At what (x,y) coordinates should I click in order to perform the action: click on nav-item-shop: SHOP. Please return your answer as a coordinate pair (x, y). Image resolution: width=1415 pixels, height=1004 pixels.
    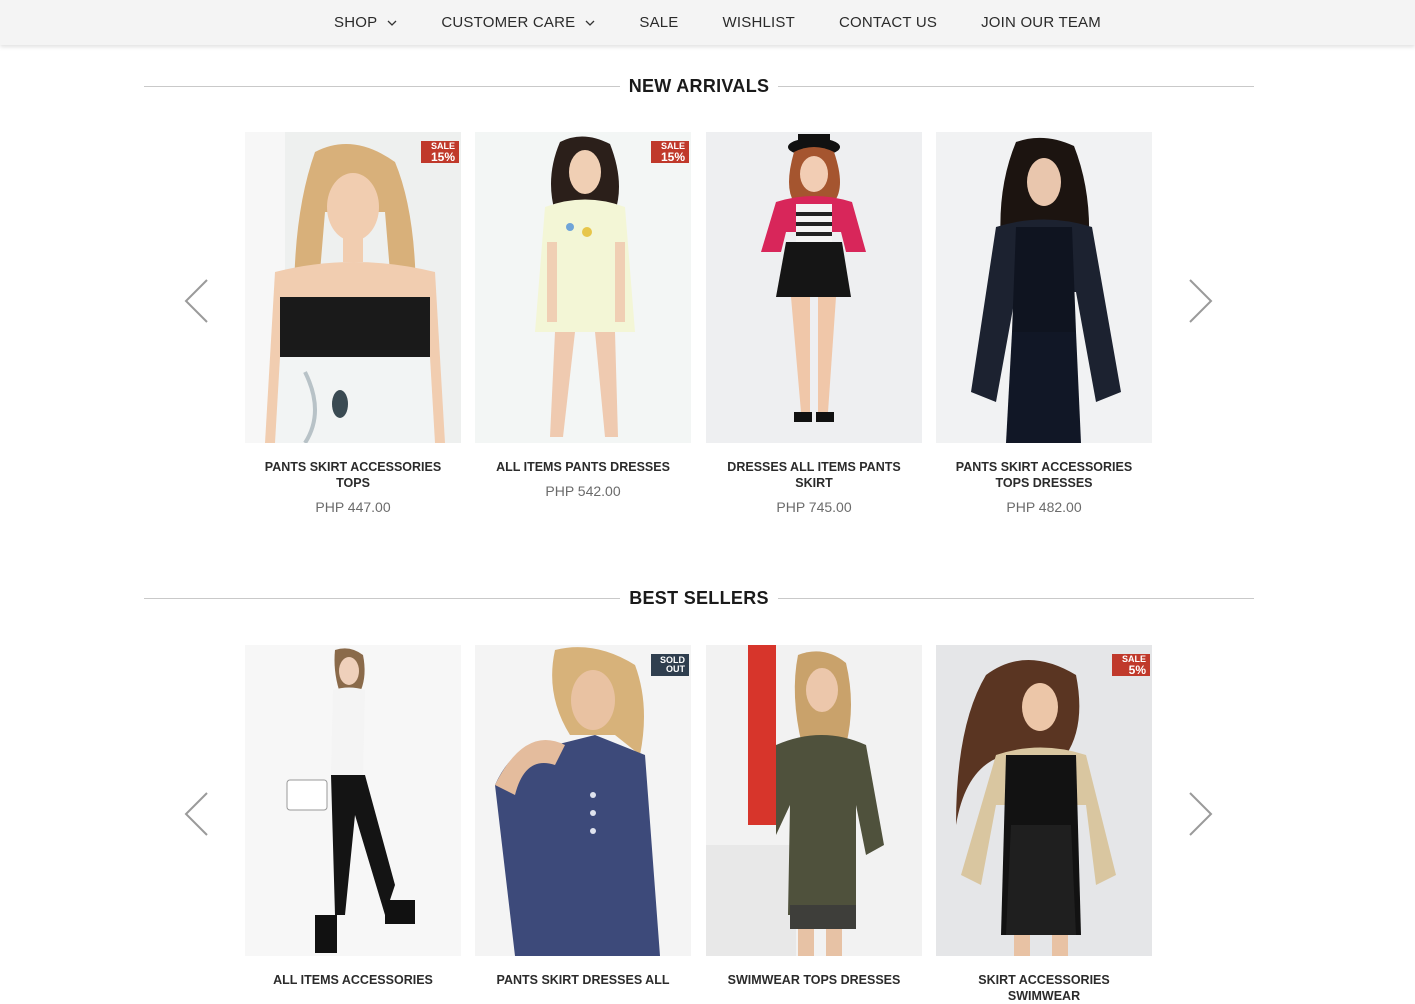
    Looking at the image, I should click on (365, 22).